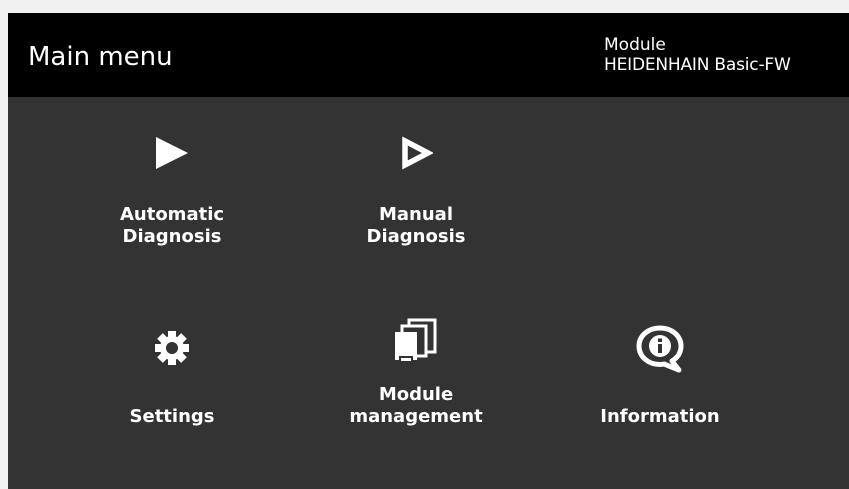 The width and height of the screenshot is (849, 489). What do you see at coordinates (172, 225) in the screenshot?
I see `automatic-diagnosis-label: Automatic Diagnosis` at bounding box center [172, 225].